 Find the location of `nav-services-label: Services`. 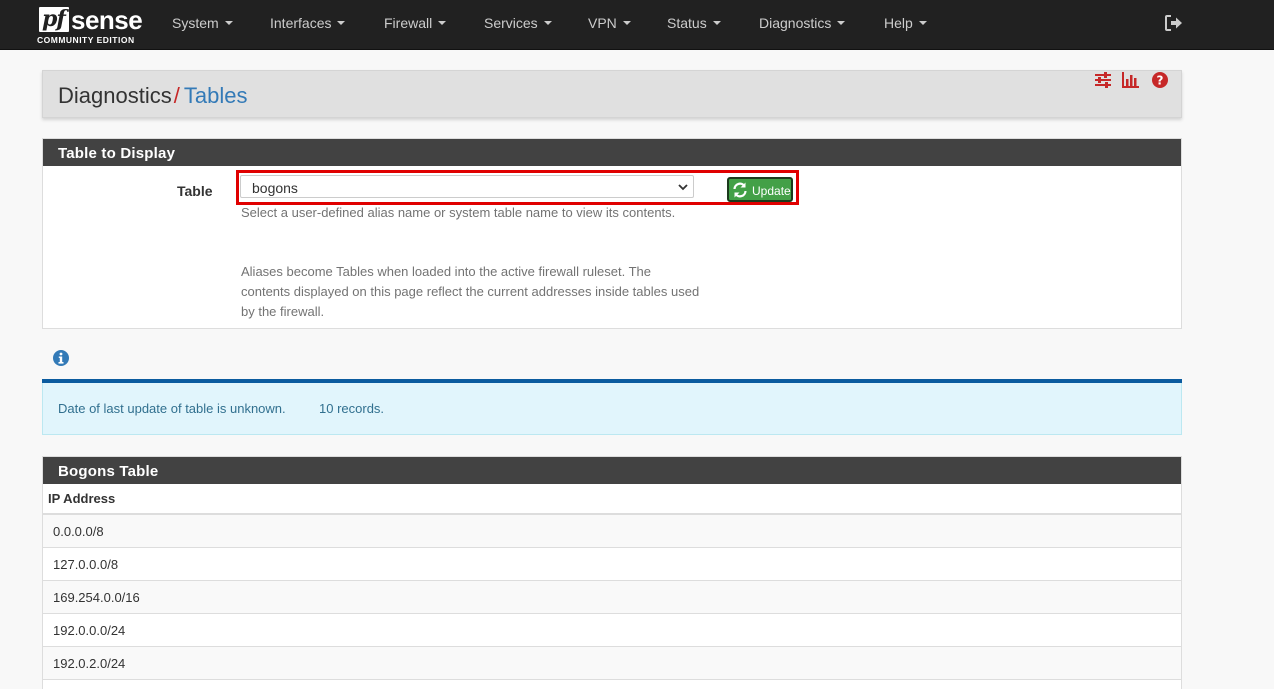

nav-services-label: Services is located at coordinates (511, 23).